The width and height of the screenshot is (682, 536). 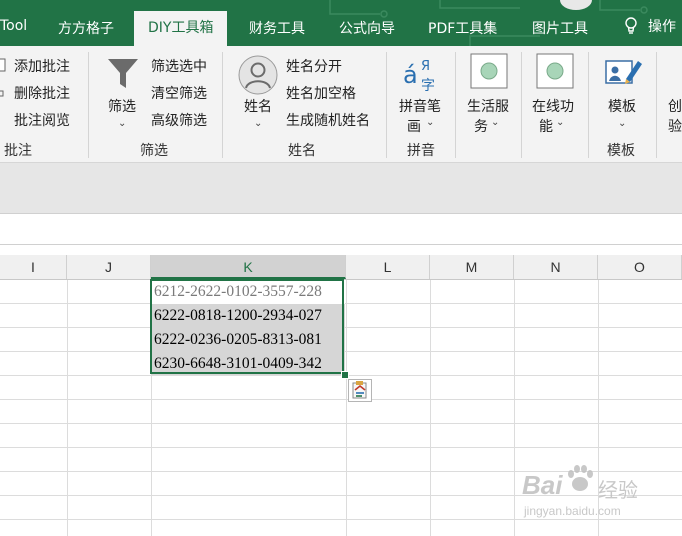 What do you see at coordinates (109, 267) in the screenshot?
I see `column-header-j: J` at bounding box center [109, 267].